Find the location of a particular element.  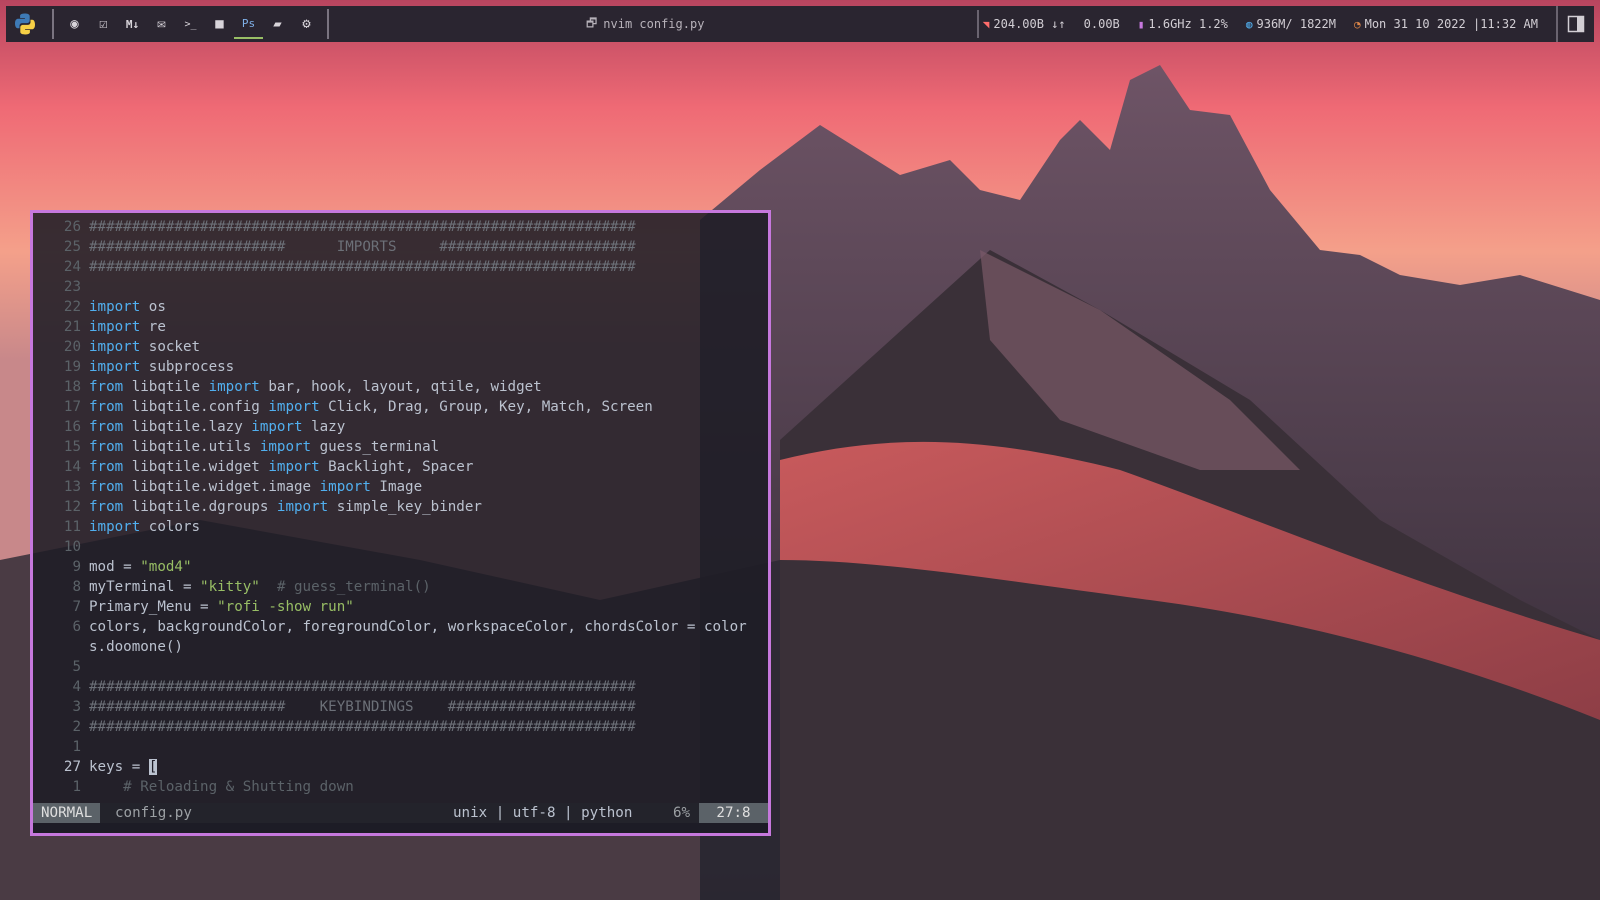

net-up-widget: 0.00B is located at coordinates (1102, 24).